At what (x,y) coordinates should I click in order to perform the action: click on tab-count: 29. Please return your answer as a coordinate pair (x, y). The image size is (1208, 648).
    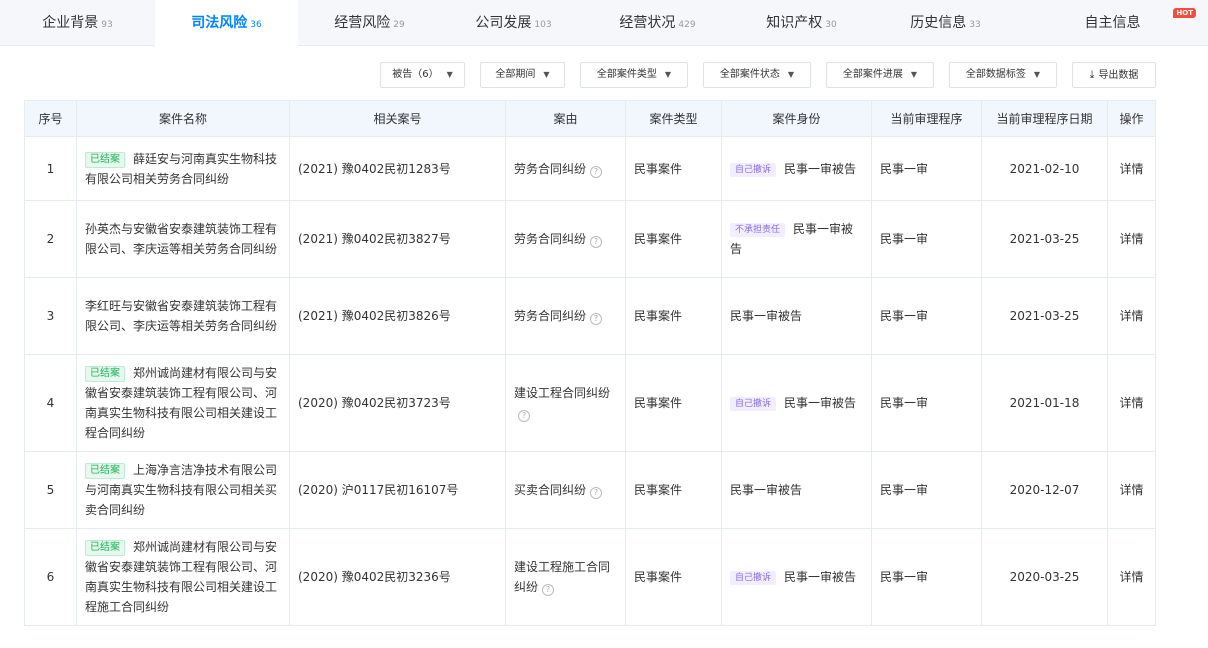
    Looking at the image, I should click on (399, 25).